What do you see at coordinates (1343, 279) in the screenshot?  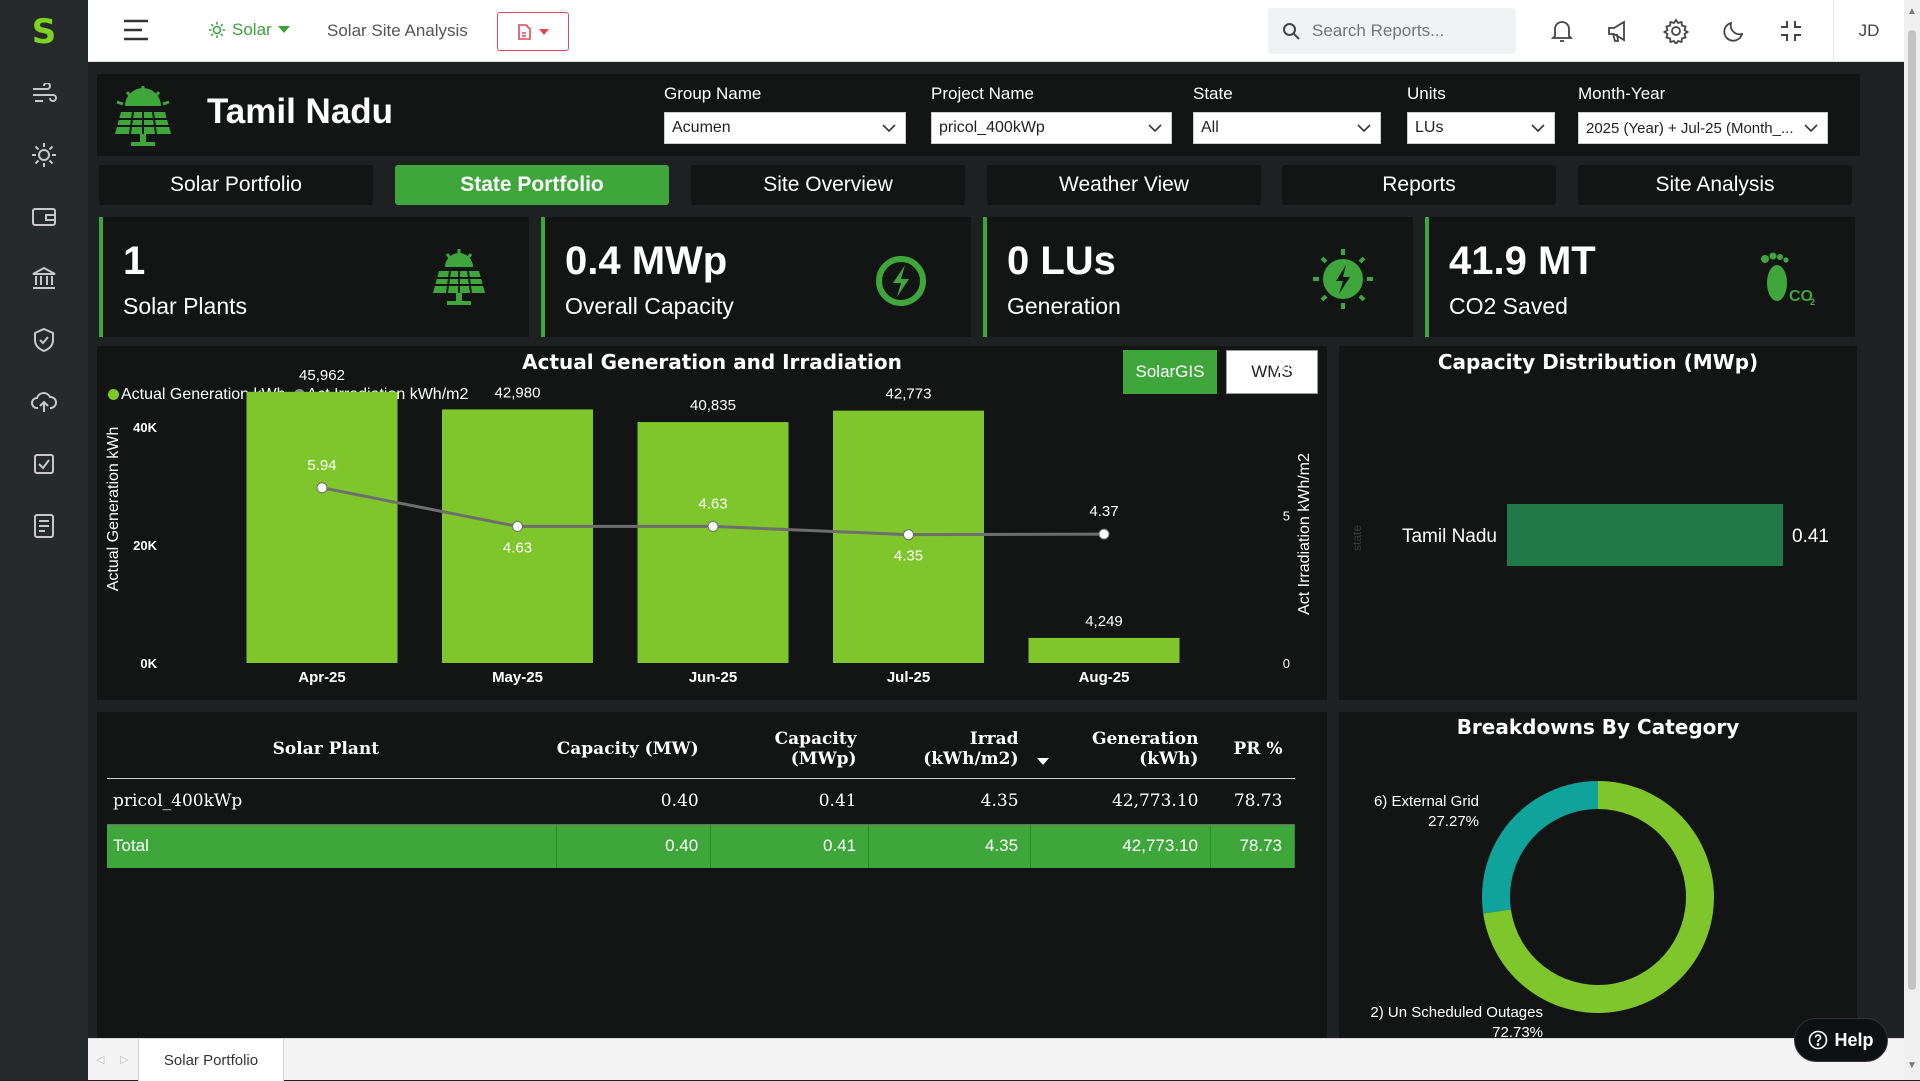 I see `sun-bolt-icon` at bounding box center [1343, 279].